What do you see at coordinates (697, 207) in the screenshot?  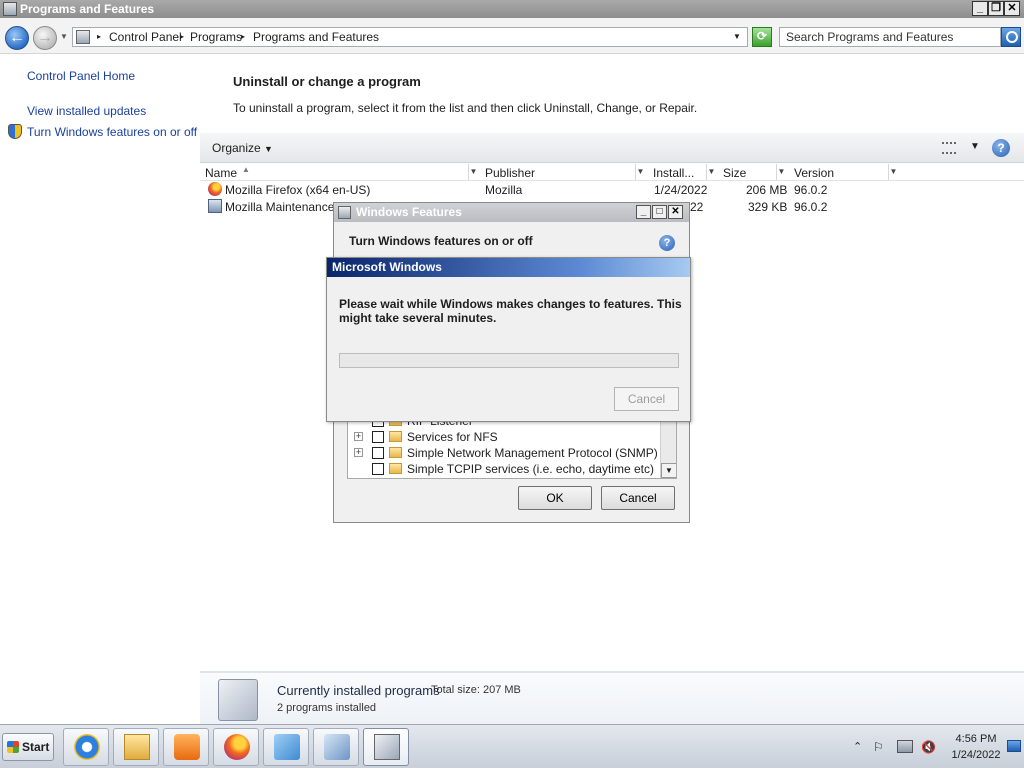 I see `program-install-date: 22` at bounding box center [697, 207].